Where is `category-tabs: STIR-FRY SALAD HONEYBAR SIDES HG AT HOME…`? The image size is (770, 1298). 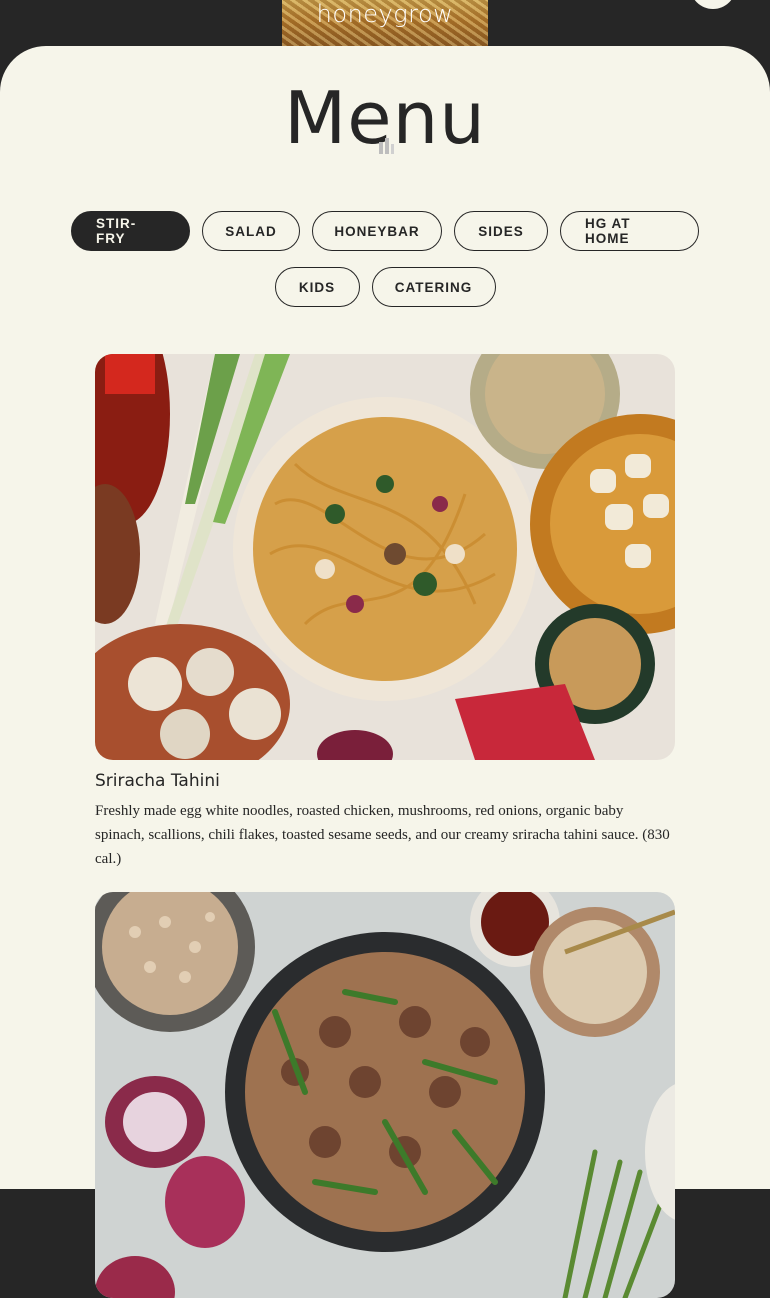
category-tabs: STIR-FRY SALAD HONEYBAR SIDES HG AT HOME… is located at coordinates (385, 267).